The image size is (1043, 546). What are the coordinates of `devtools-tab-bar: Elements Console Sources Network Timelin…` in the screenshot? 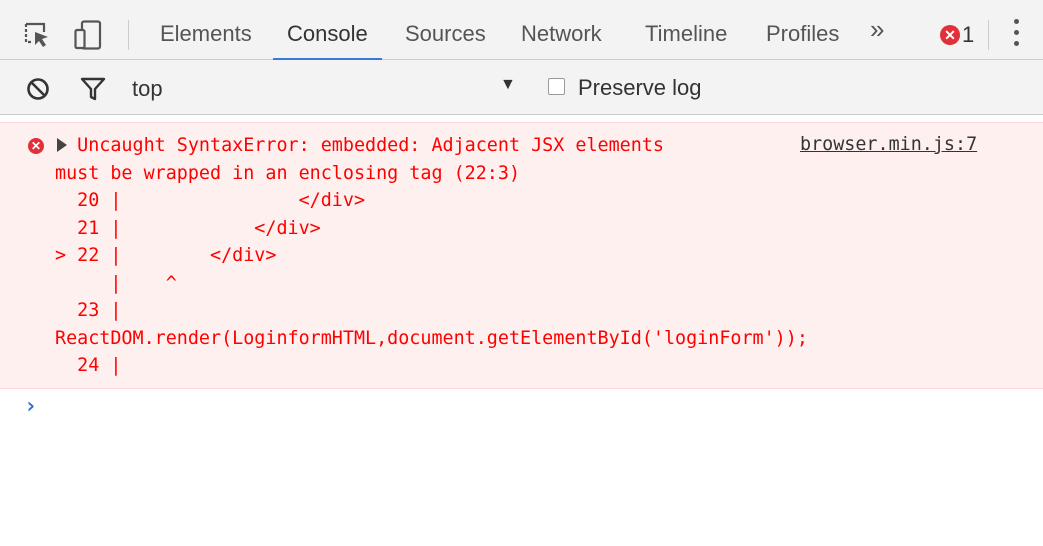 It's located at (521, 30).